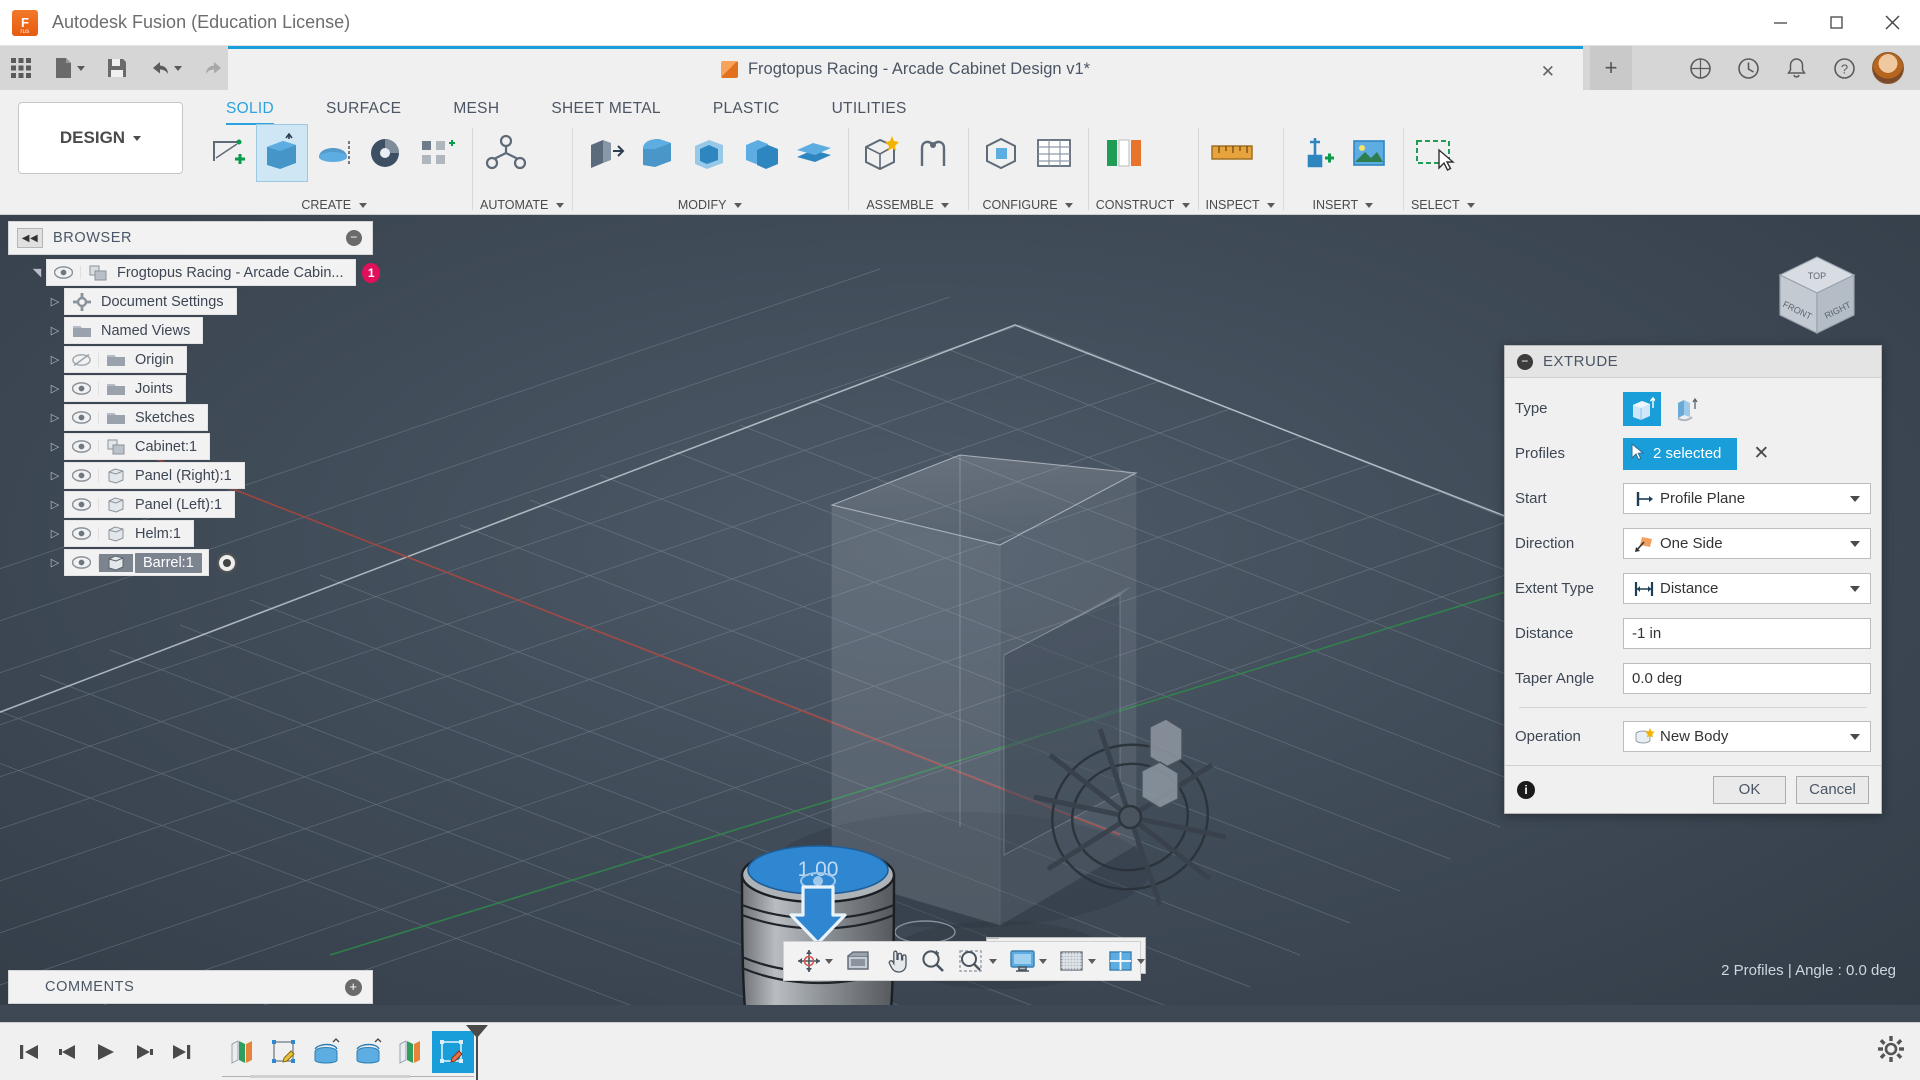 The image size is (1920, 1080). Describe the element at coordinates (1002, 153) in the screenshot. I see `configure-icon` at that location.